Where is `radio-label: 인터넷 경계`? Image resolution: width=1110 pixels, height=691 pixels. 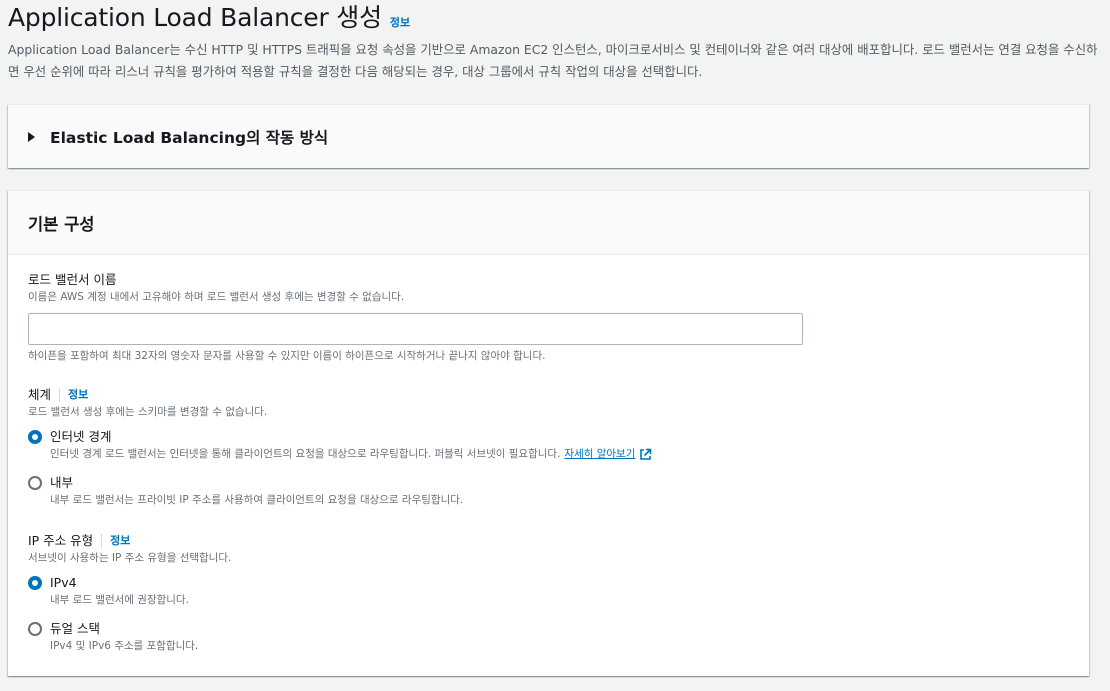
radio-label: 인터넷 경계 is located at coordinates (81, 436).